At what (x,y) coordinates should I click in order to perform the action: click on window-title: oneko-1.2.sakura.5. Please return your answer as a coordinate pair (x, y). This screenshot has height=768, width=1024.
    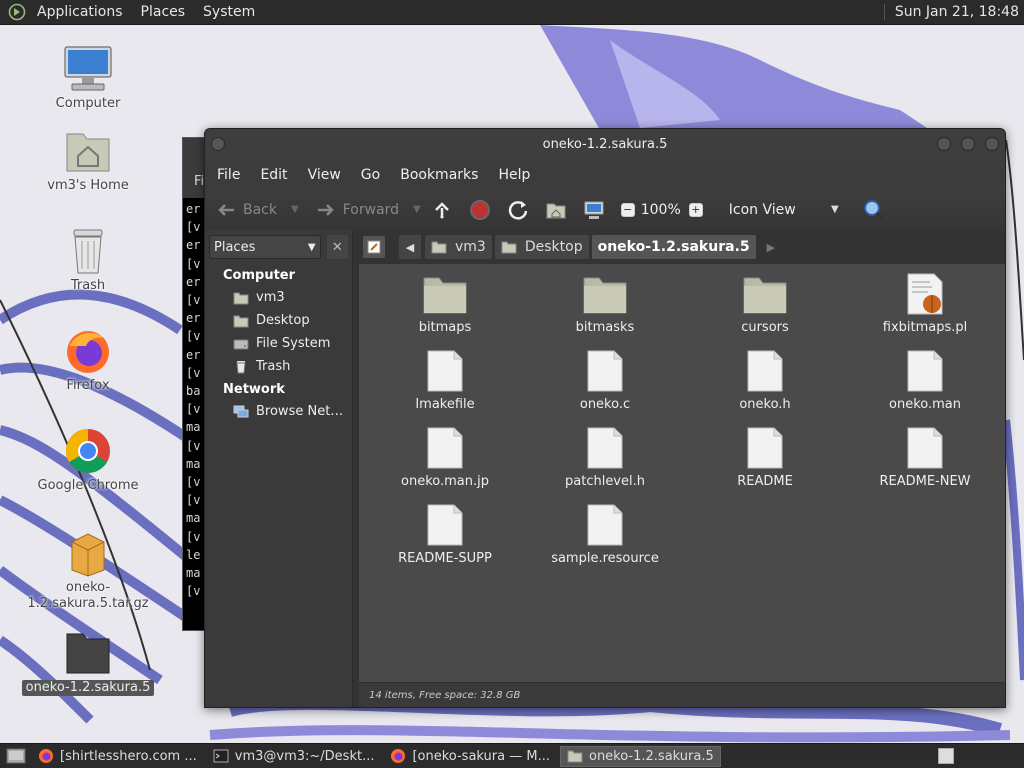
    Looking at the image, I should click on (605, 144).